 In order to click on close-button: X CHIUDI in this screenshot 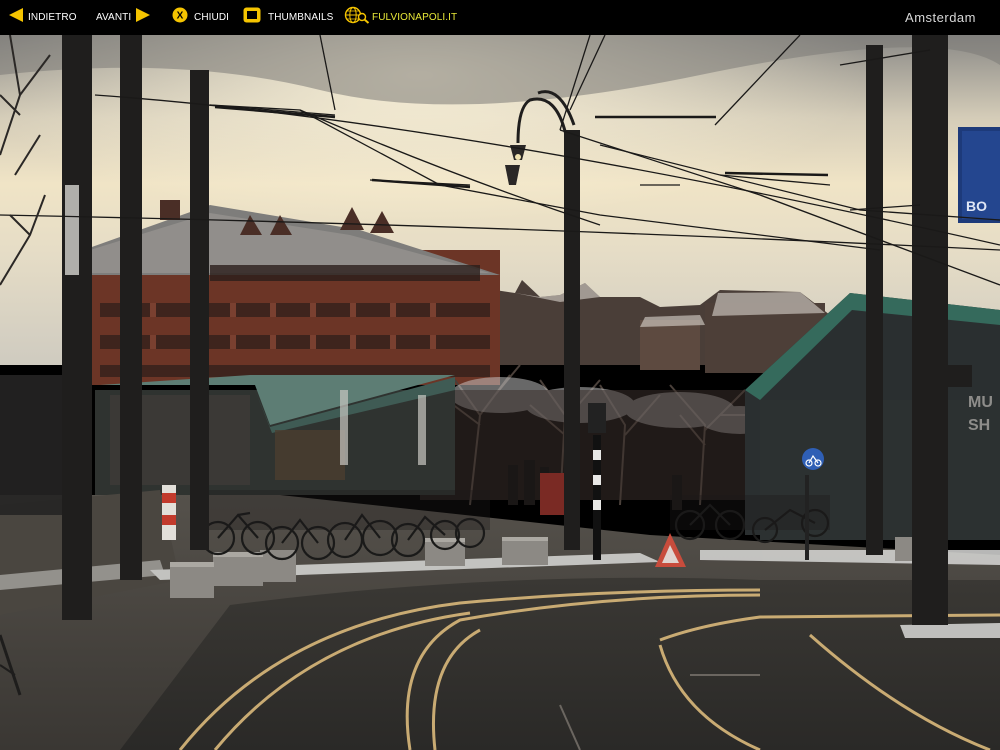, I will do `click(200, 17)`.